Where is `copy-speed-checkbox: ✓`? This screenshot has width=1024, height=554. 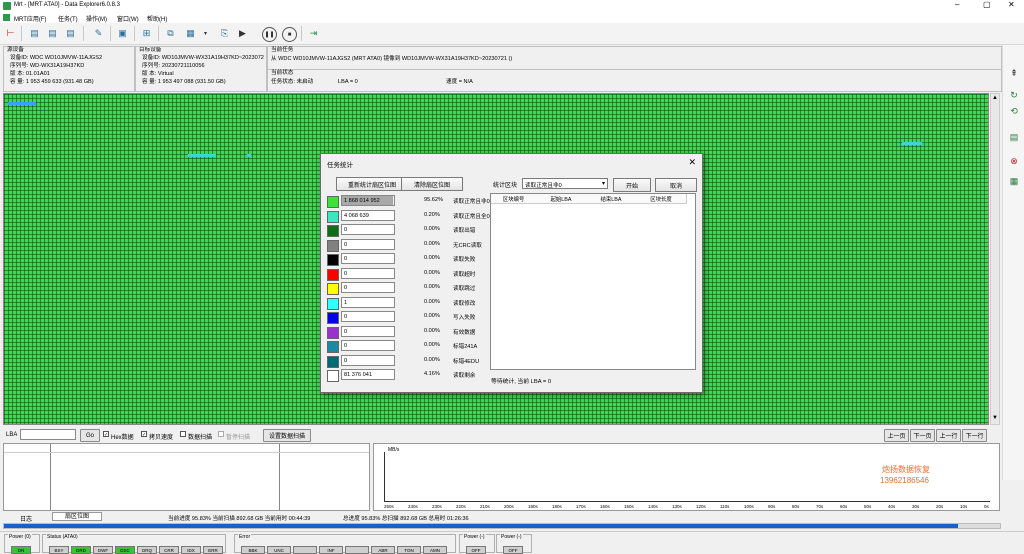 copy-speed-checkbox: ✓ is located at coordinates (144, 434).